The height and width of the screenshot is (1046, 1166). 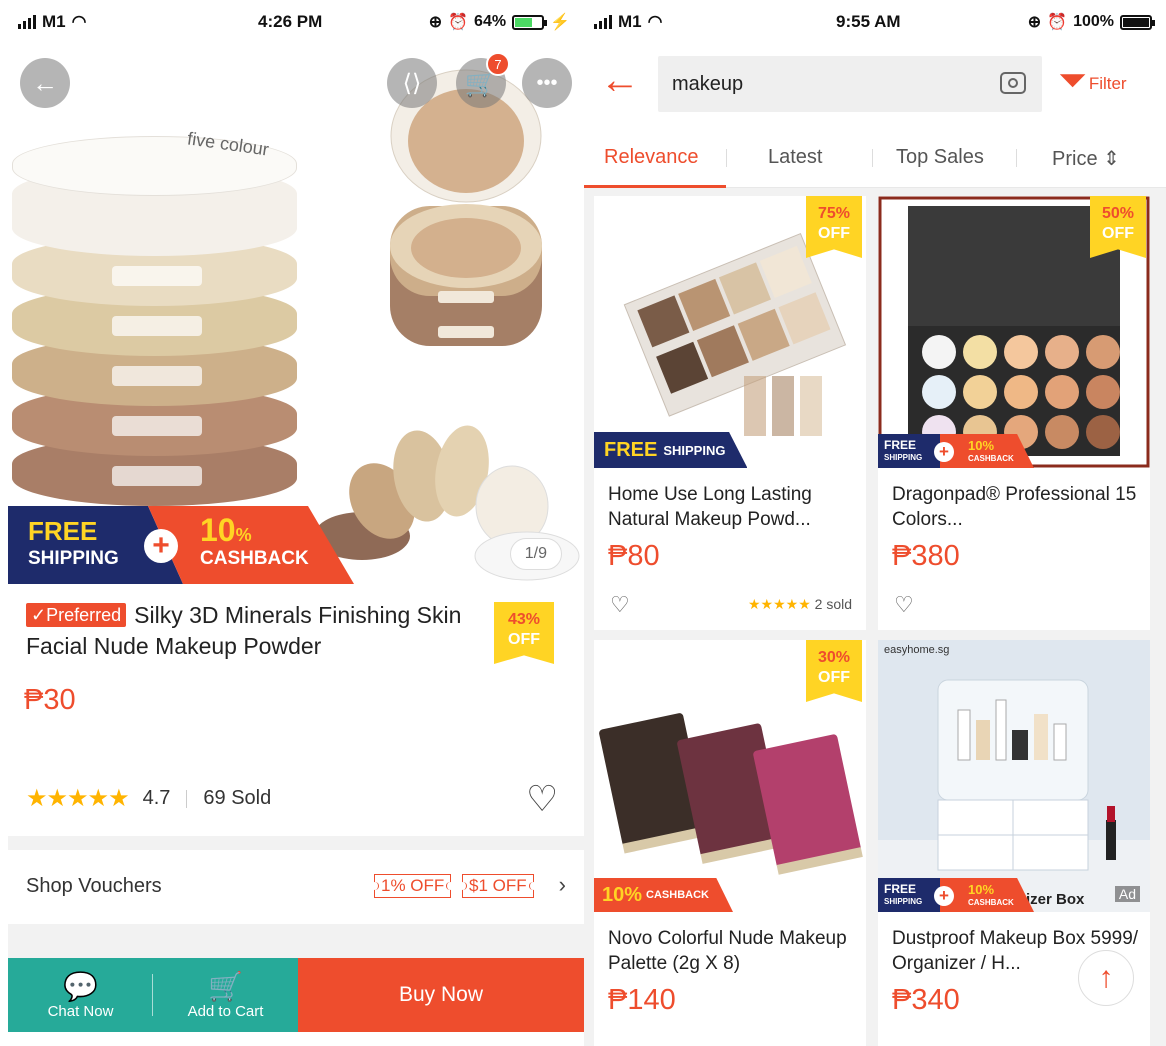 I want to click on voucher-tag: $1 OFF, so click(x=498, y=886).